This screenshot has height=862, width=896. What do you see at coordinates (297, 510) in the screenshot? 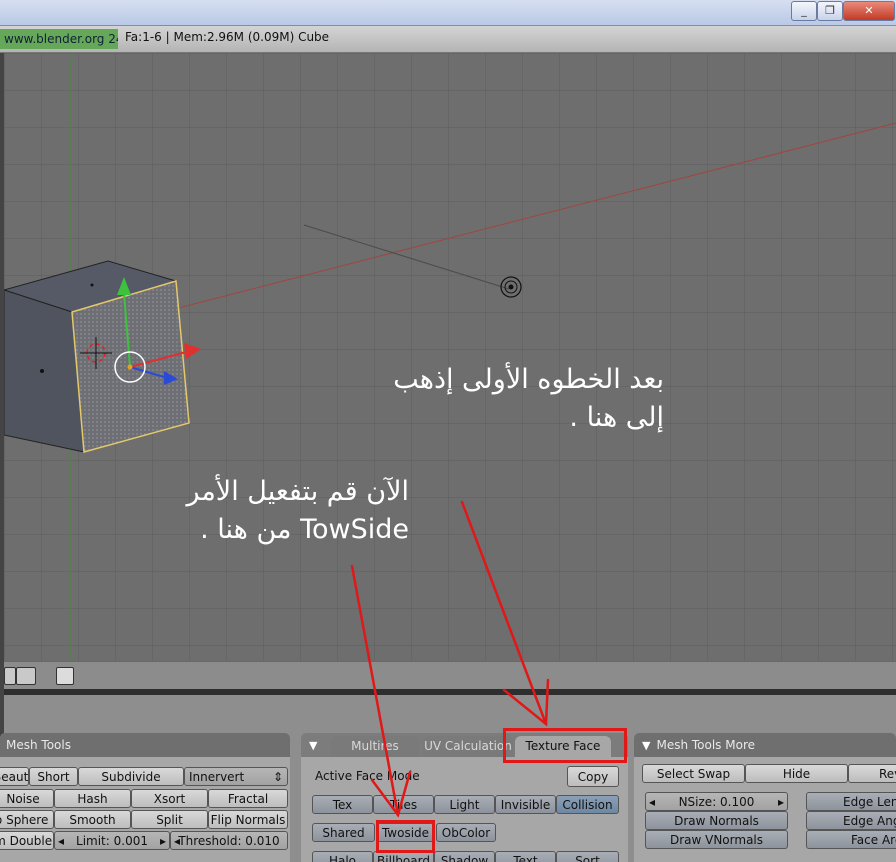
I see `annotation-activate-text: الآن قم بتفعيل الأمر TowSide من هنا .` at bounding box center [297, 510].